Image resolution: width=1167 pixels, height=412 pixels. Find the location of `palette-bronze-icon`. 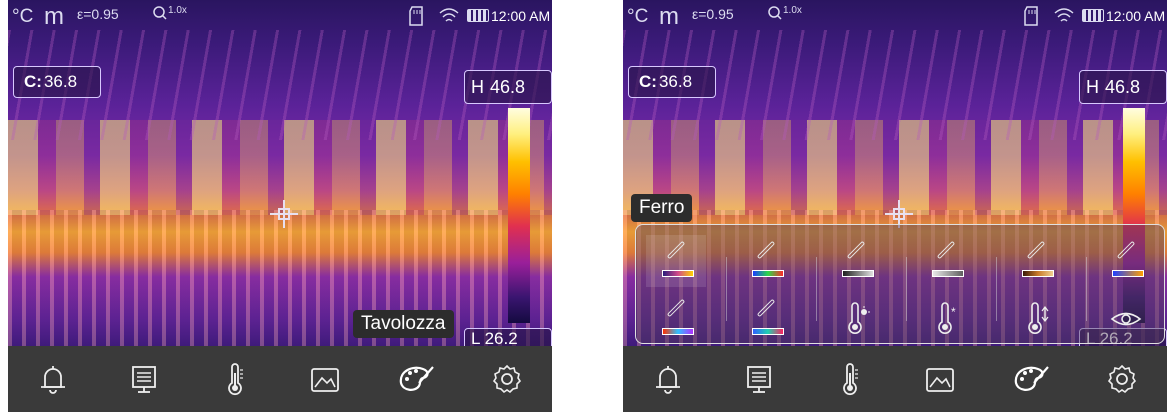

palette-bronze-icon is located at coordinates (1038, 273).